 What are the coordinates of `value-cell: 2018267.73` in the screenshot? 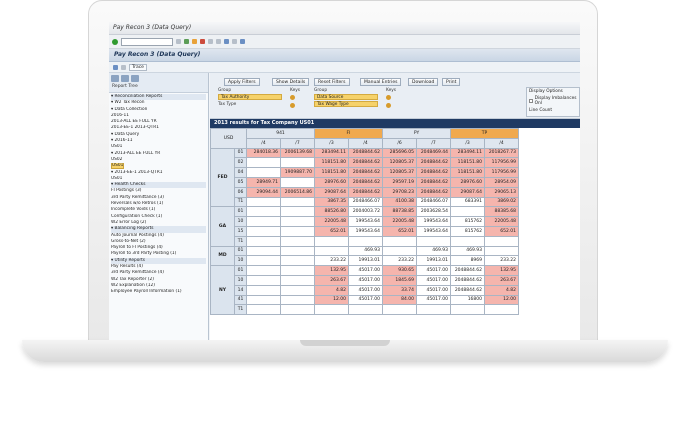 It's located at (502, 153).